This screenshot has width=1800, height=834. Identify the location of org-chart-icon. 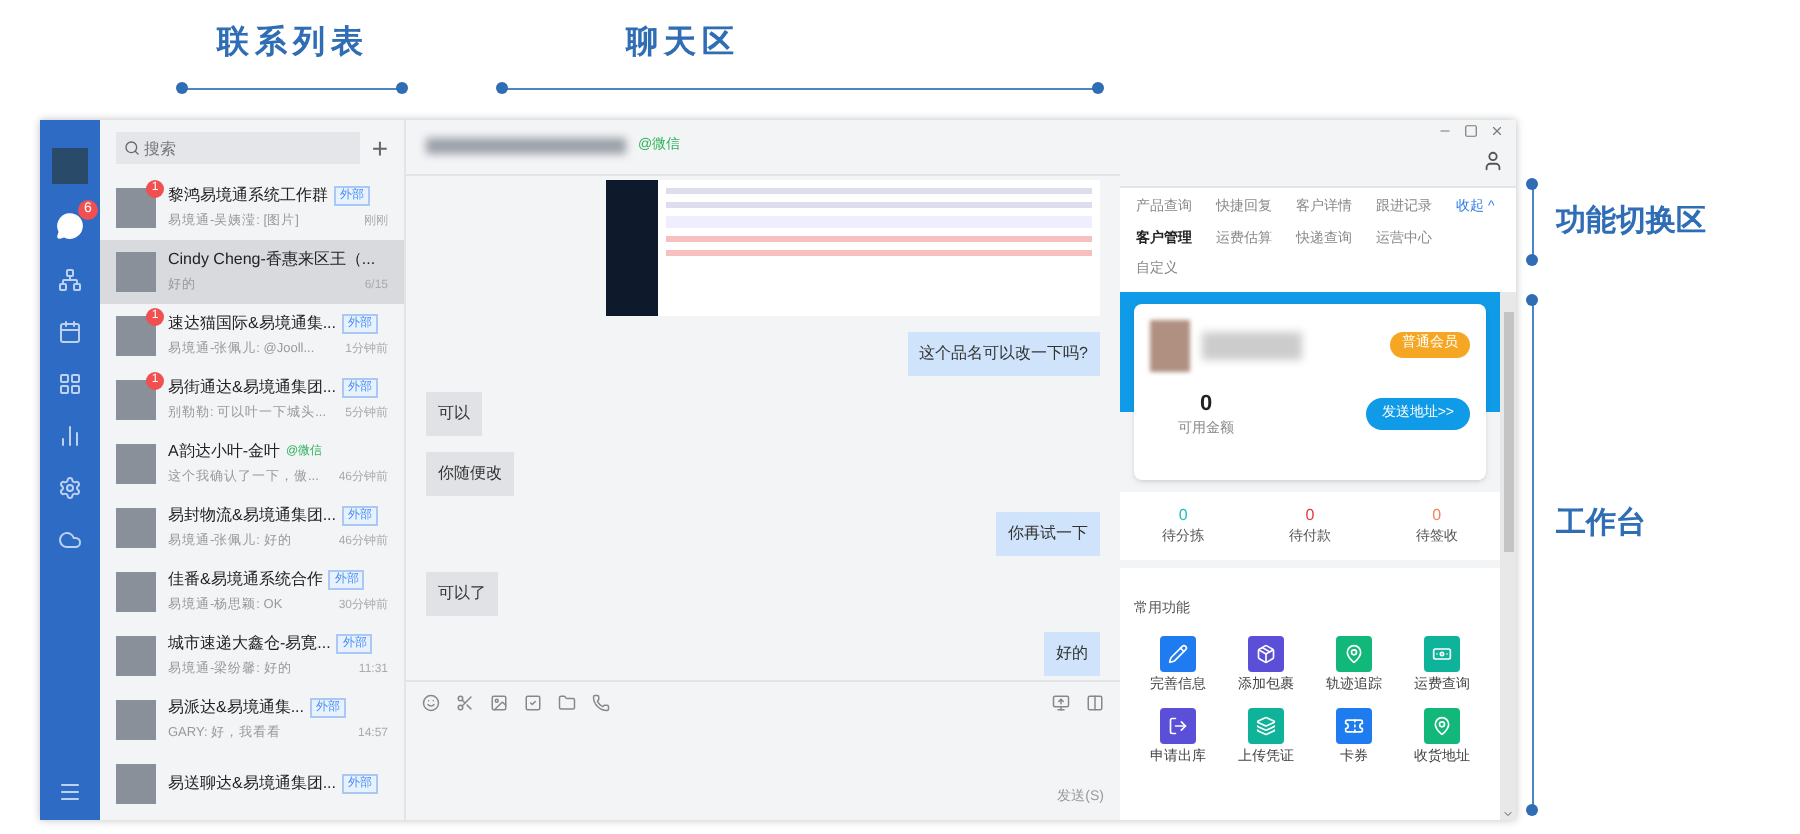
(70, 280).